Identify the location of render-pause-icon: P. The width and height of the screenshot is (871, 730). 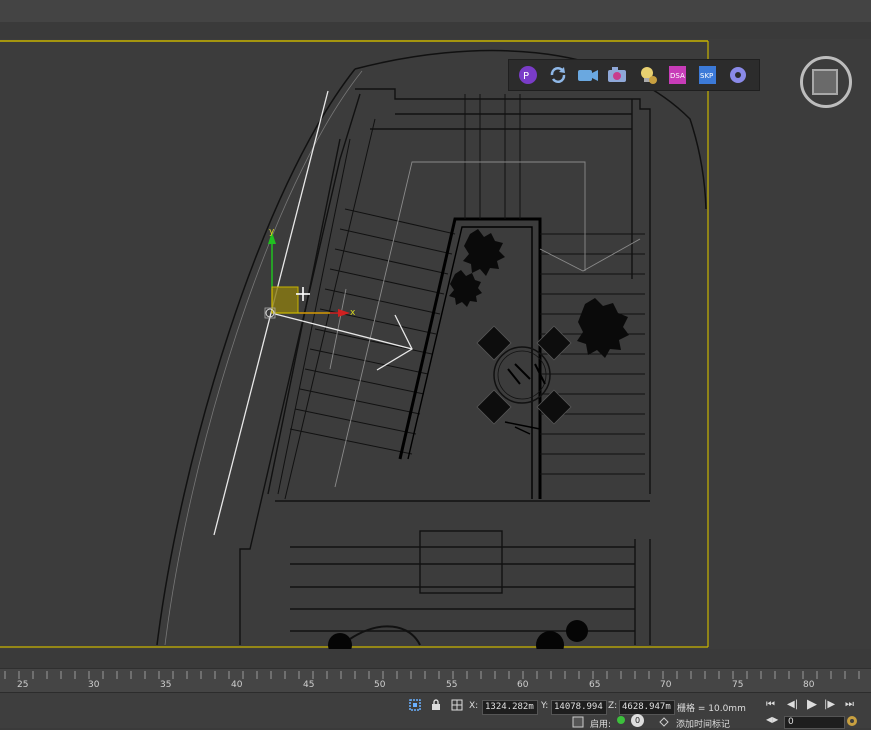
(528, 75).